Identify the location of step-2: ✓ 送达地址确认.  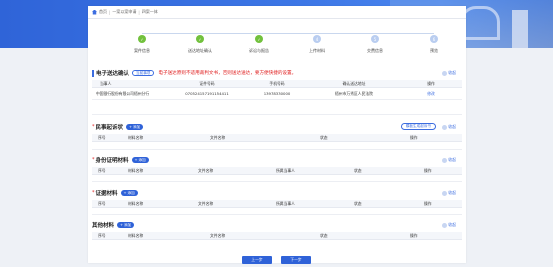
(200, 44).